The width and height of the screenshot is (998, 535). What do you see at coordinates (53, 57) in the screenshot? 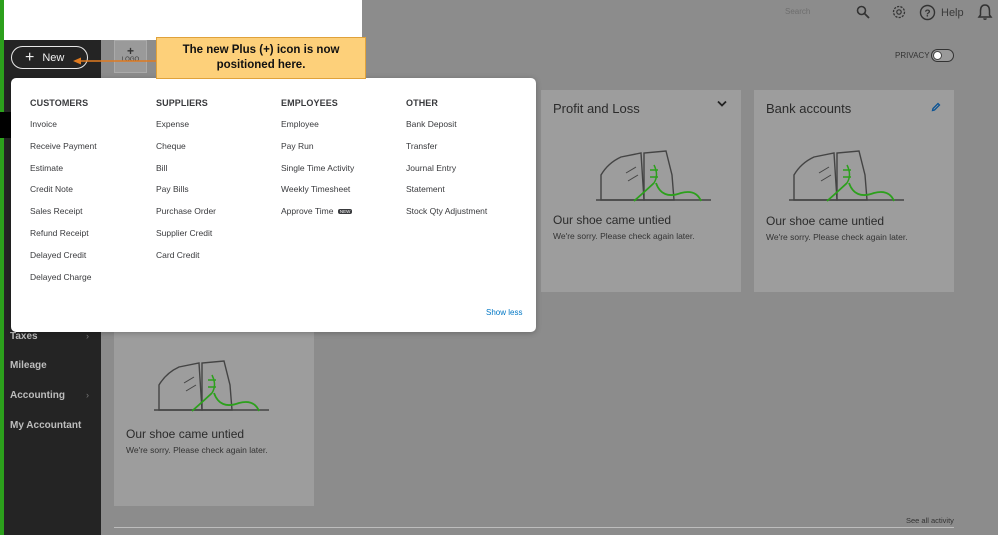
I see `new-button-label: New` at bounding box center [53, 57].